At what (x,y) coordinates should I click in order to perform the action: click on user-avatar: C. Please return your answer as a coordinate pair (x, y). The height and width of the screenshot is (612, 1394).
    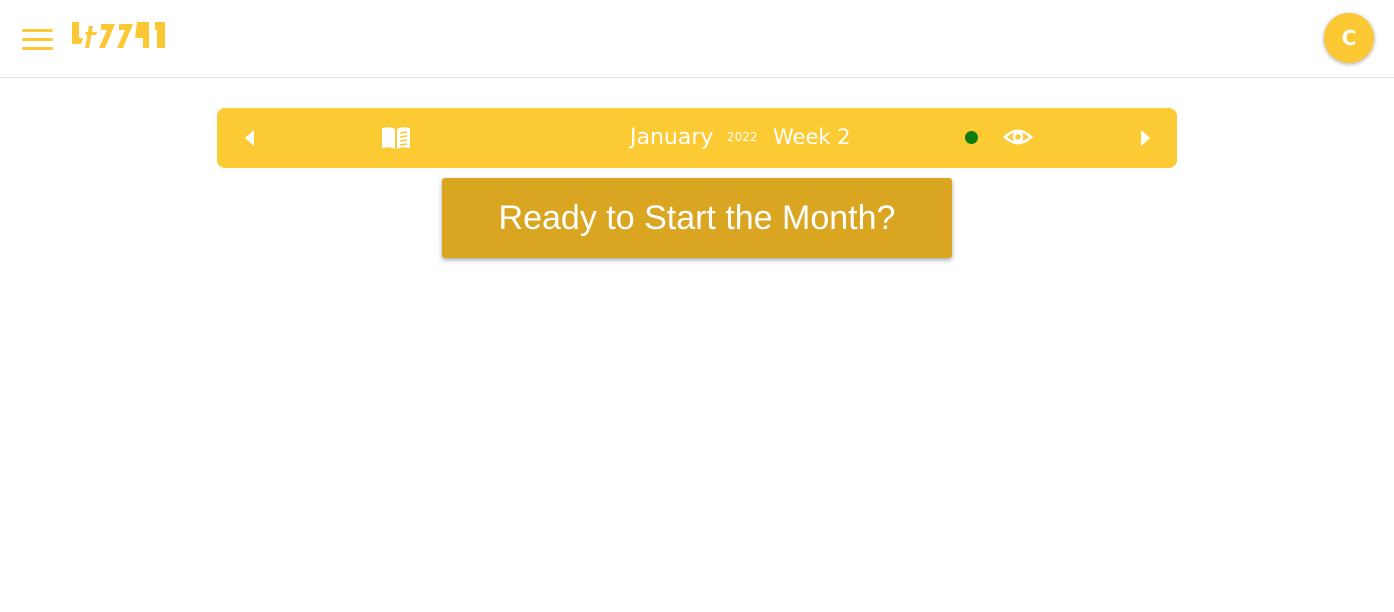
    Looking at the image, I should click on (1349, 38).